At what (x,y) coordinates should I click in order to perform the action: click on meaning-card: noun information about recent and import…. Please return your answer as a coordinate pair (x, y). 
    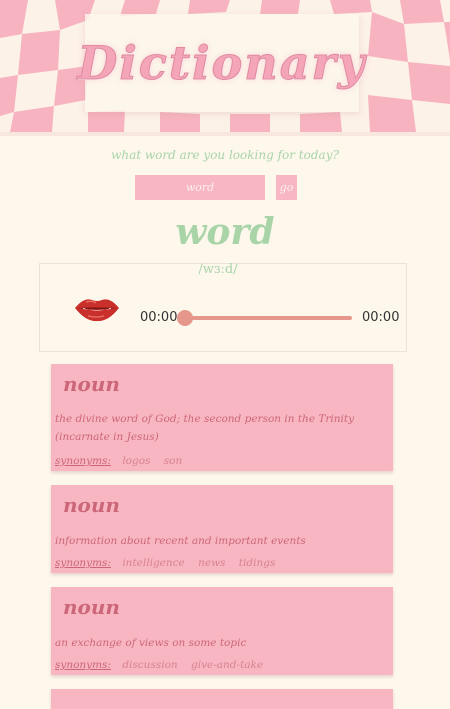
    Looking at the image, I should click on (222, 529).